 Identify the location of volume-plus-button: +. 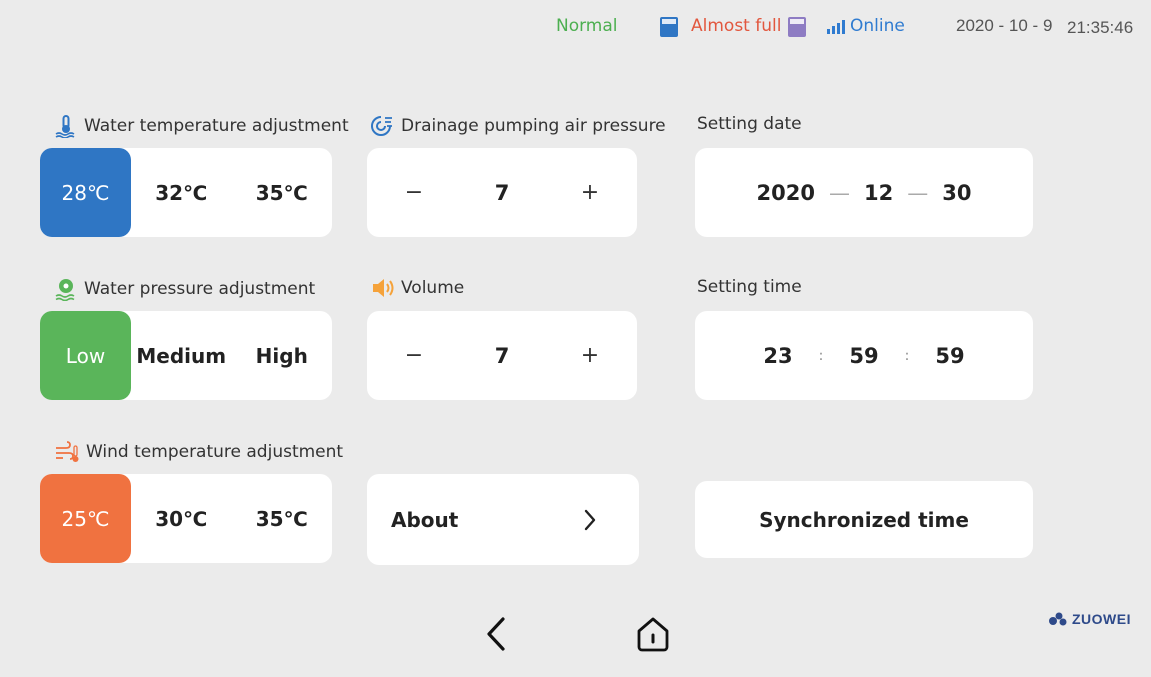
(590, 356).